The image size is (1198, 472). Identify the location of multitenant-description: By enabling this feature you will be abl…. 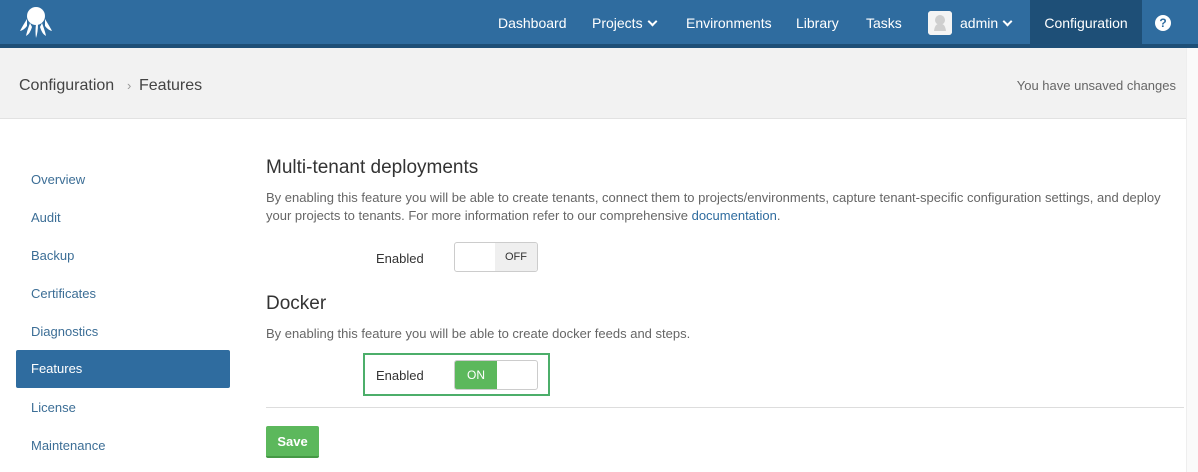
(716, 207).